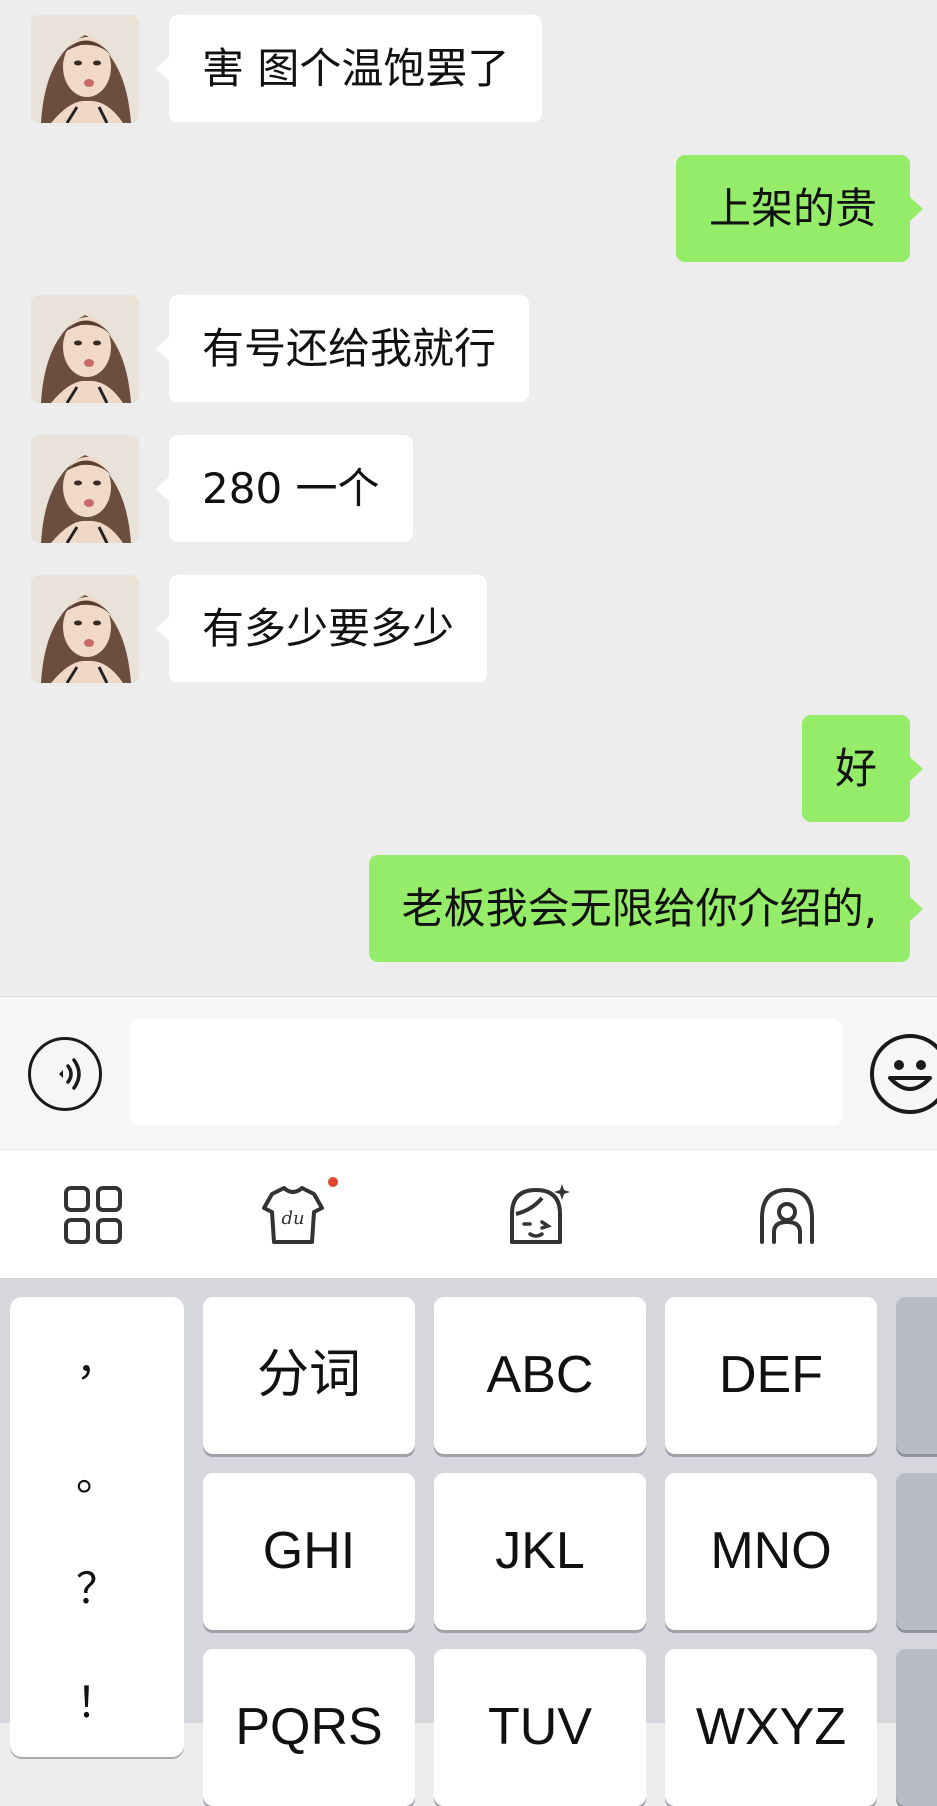 The height and width of the screenshot is (1806, 937). What do you see at coordinates (97, 1527) in the screenshot?
I see `punctuation-panel: ， 。 ？ ！` at bounding box center [97, 1527].